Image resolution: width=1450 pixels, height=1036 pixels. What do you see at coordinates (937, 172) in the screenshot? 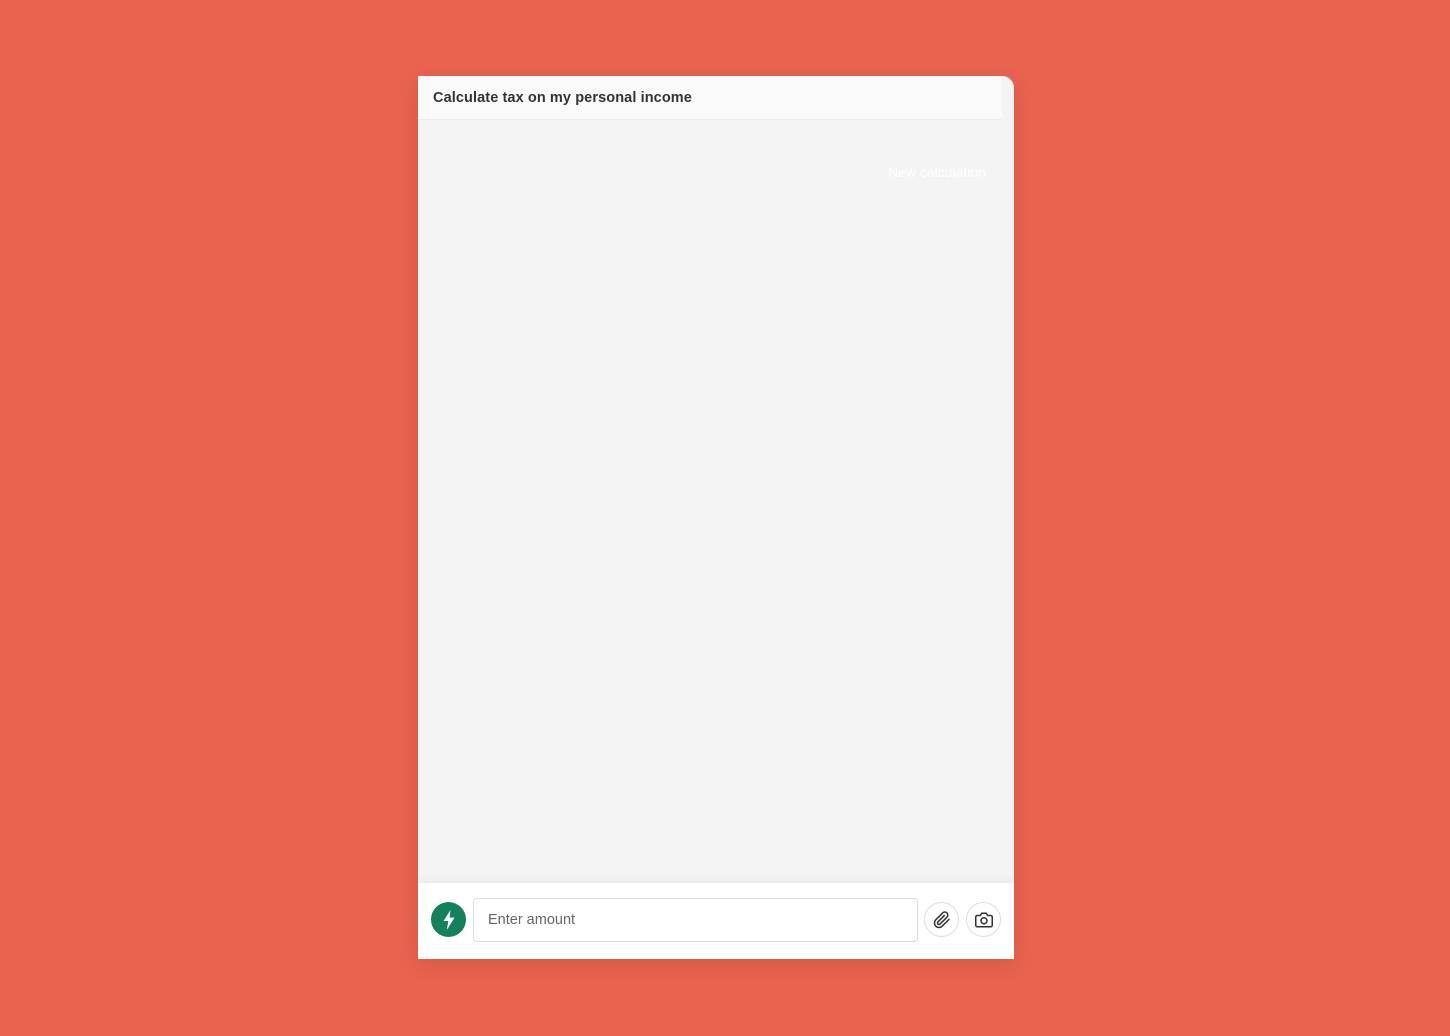
I see `new-calculation-button: New calculation` at bounding box center [937, 172].